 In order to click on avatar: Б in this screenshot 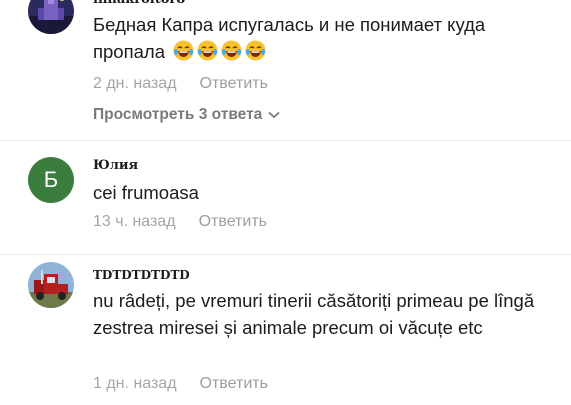, I will do `click(51, 180)`.